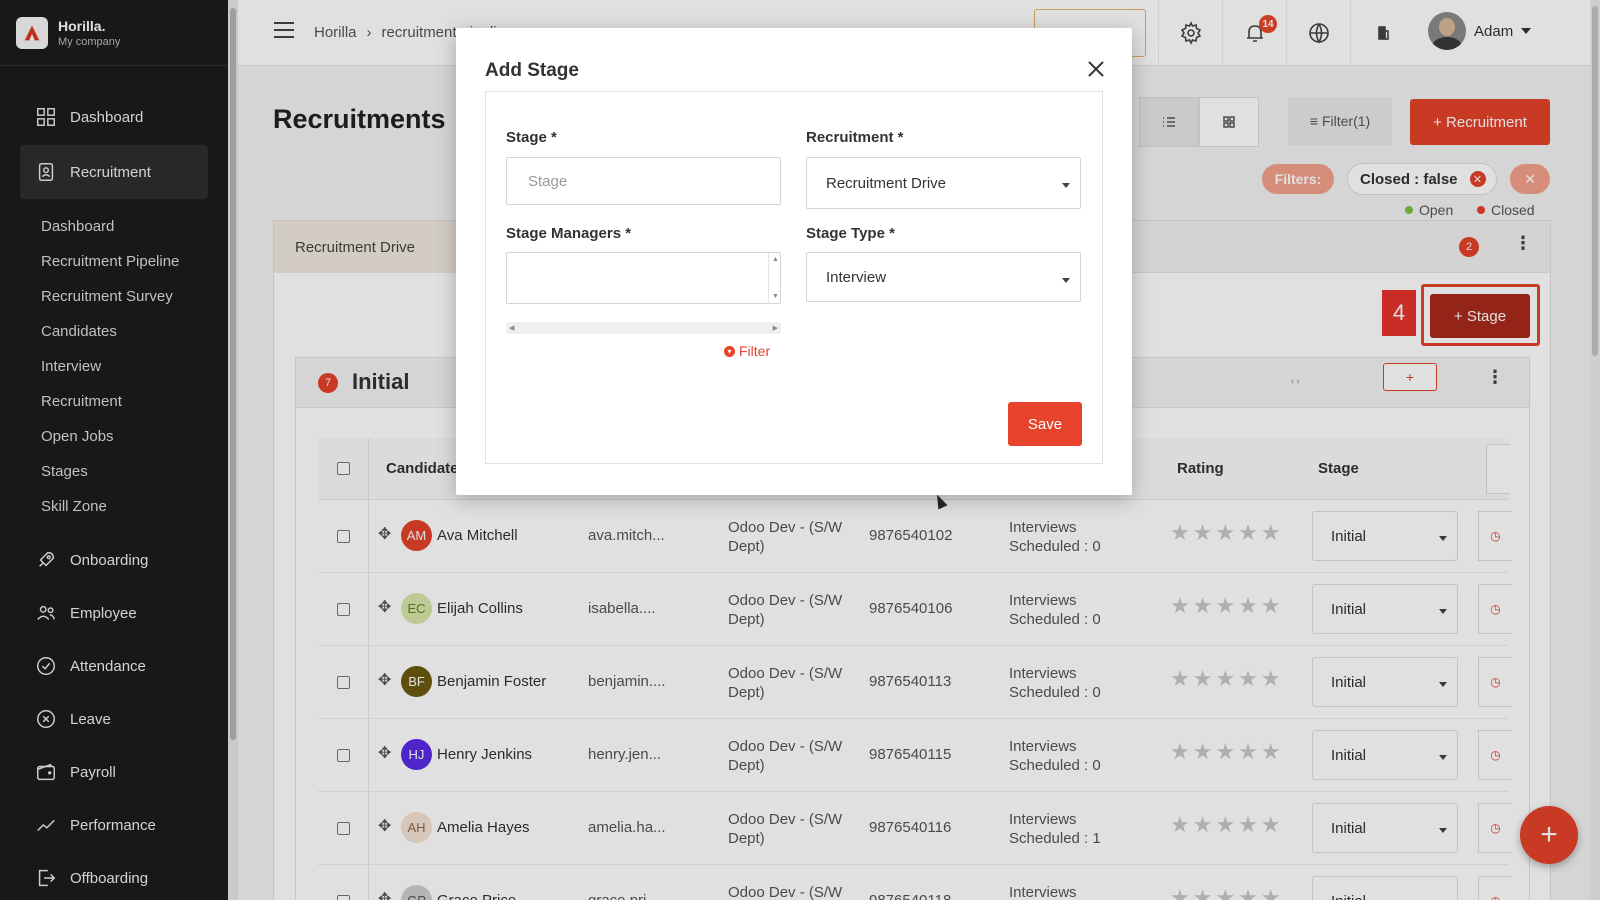 The image size is (1600, 900). What do you see at coordinates (569, 233) in the screenshot?
I see `stage-managers-label: Stage Managers *` at bounding box center [569, 233].